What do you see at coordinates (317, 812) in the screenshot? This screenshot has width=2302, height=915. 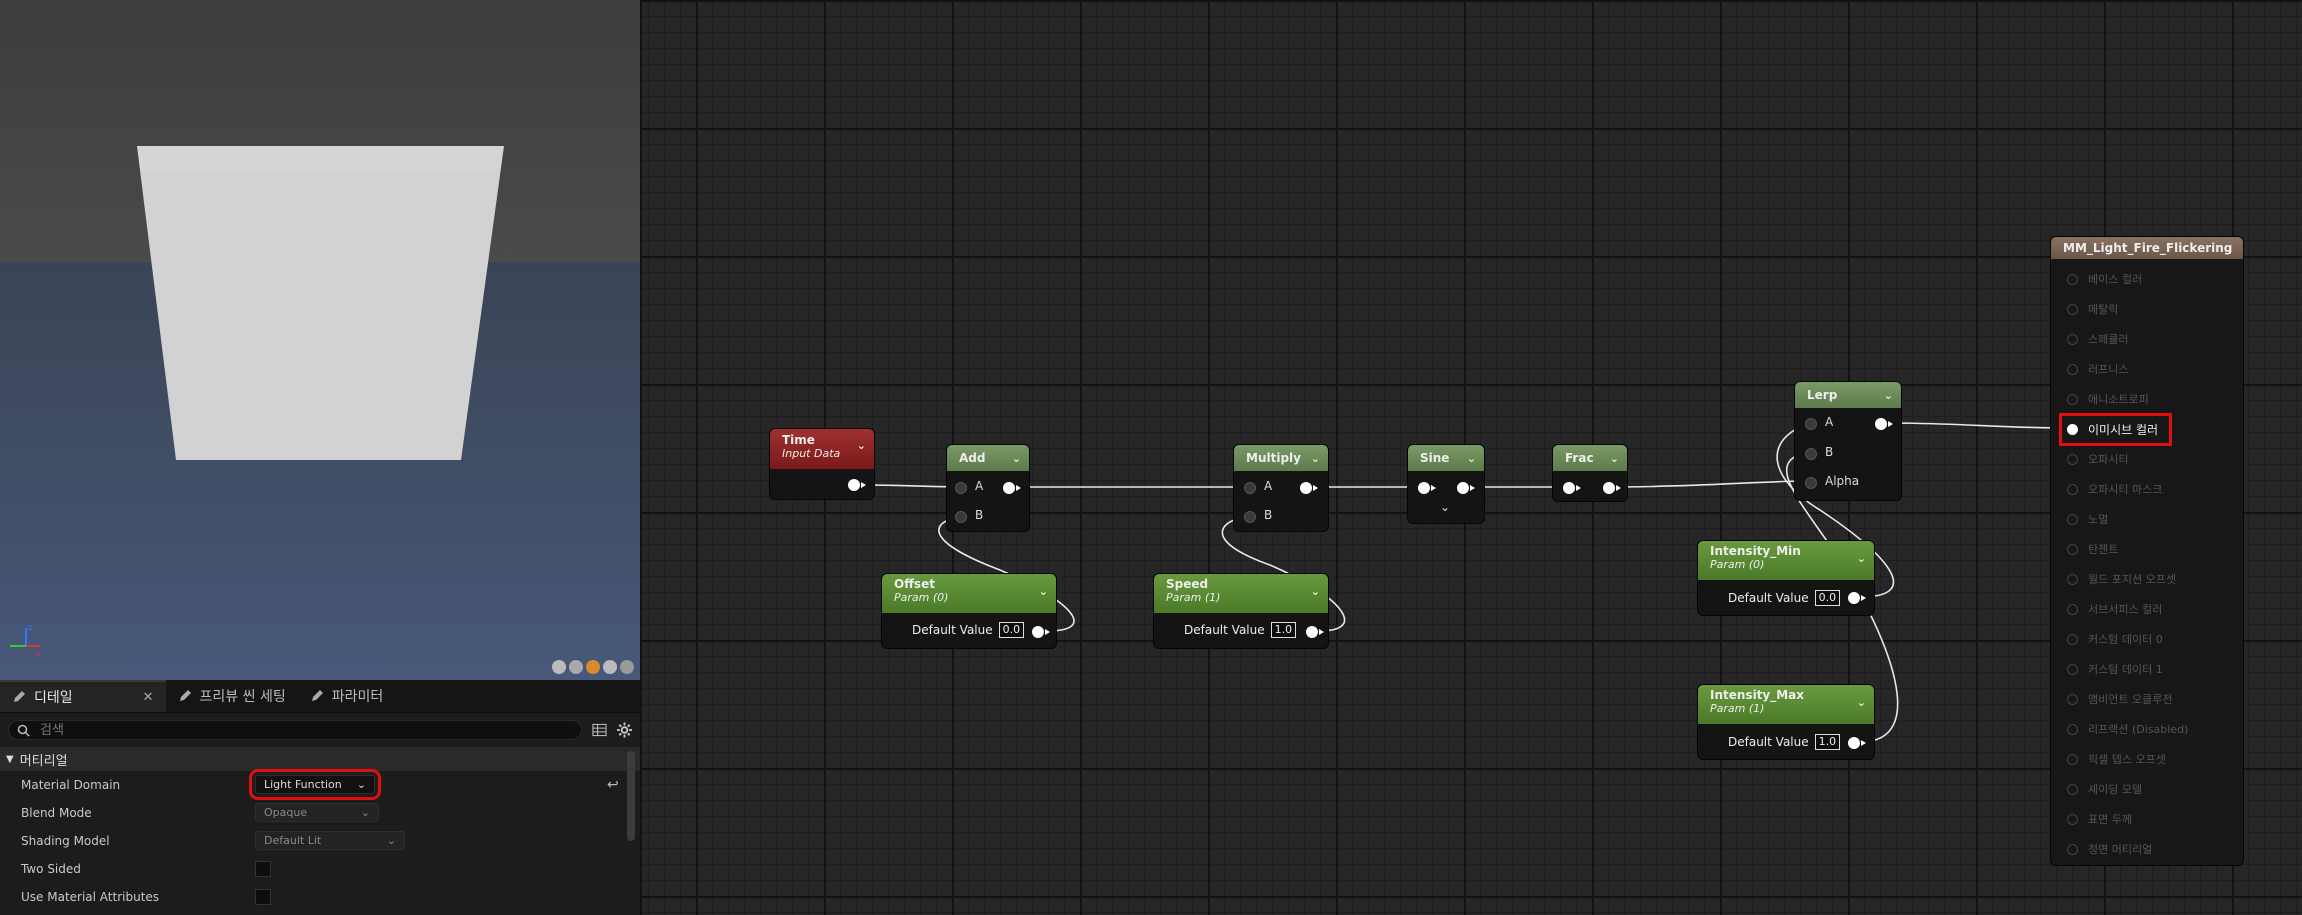 I see `blend-mode-dropdown: Opaque ⌄` at bounding box center [317, 812].